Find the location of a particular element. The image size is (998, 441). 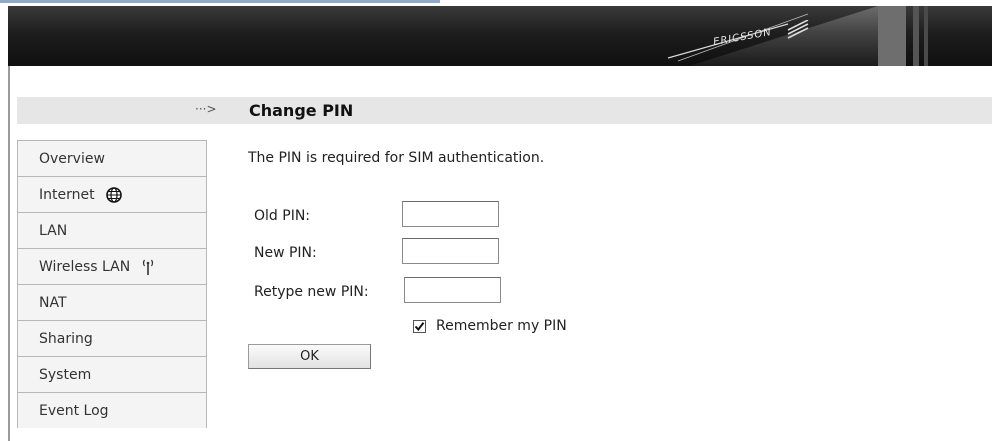

ok-button-label: OK is located at coordinates (309, 356).